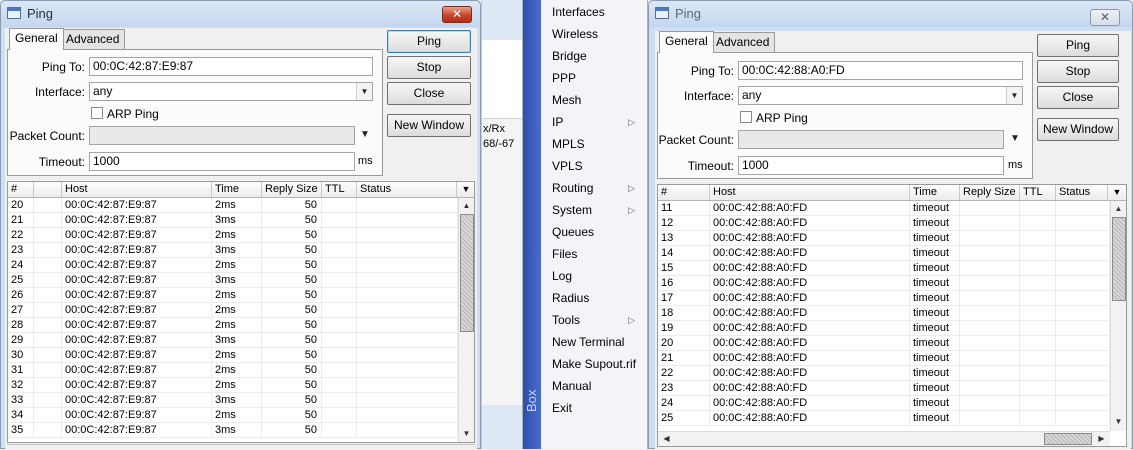 The image size is (1133, 450). What do you see at coordinates (594, 56) in the screenshot?
I see `menu-item-bridge: Bridge` at bounding box center [594, 56].